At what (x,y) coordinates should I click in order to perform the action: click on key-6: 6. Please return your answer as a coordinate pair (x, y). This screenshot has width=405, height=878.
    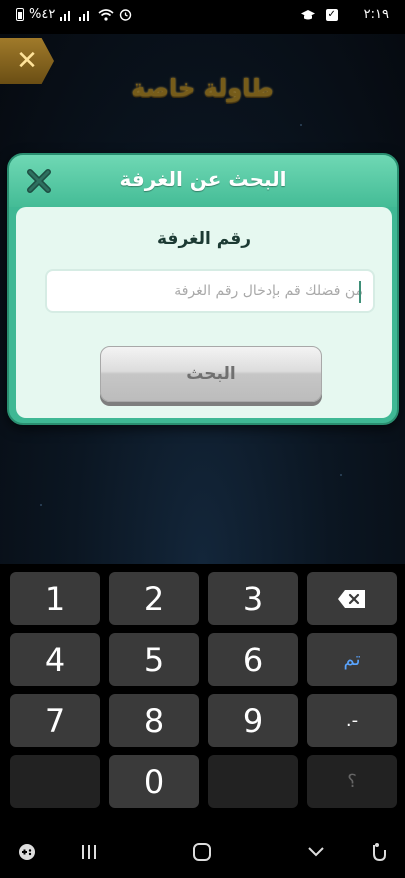
    Looking at the image, I should click on (253, 659).